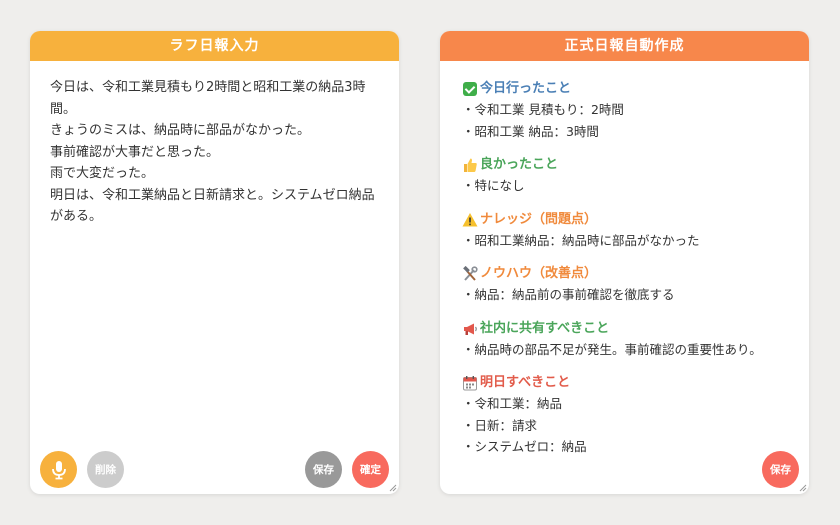  What do you see at coordinates (519, 164) in the screenshot?
I see `section-heading: 良かったこと` at bounding box center [519, 164].